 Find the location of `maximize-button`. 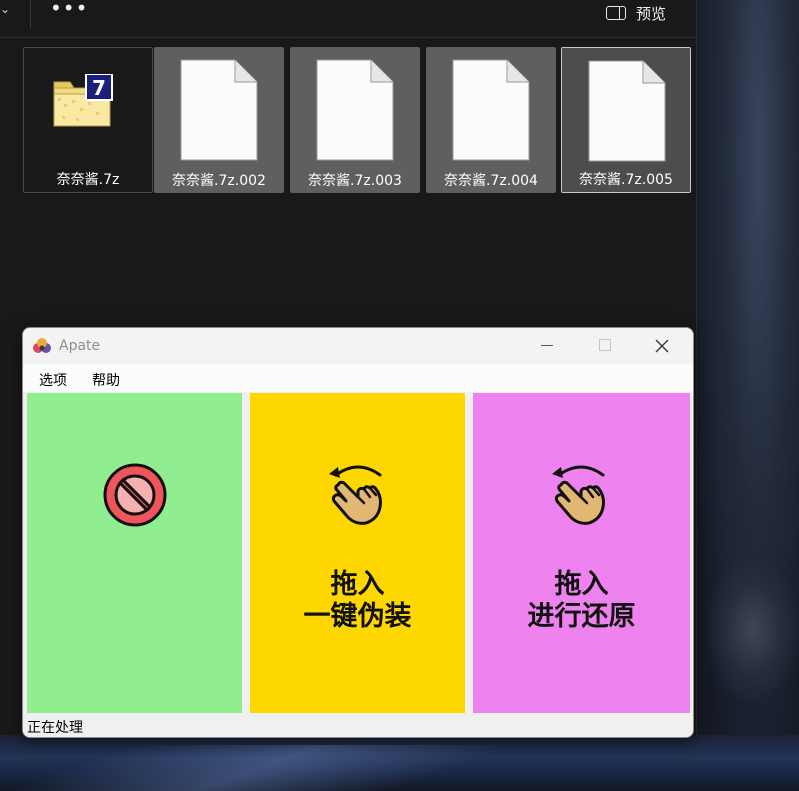

maximize-button is located at coordinates (604, 346).